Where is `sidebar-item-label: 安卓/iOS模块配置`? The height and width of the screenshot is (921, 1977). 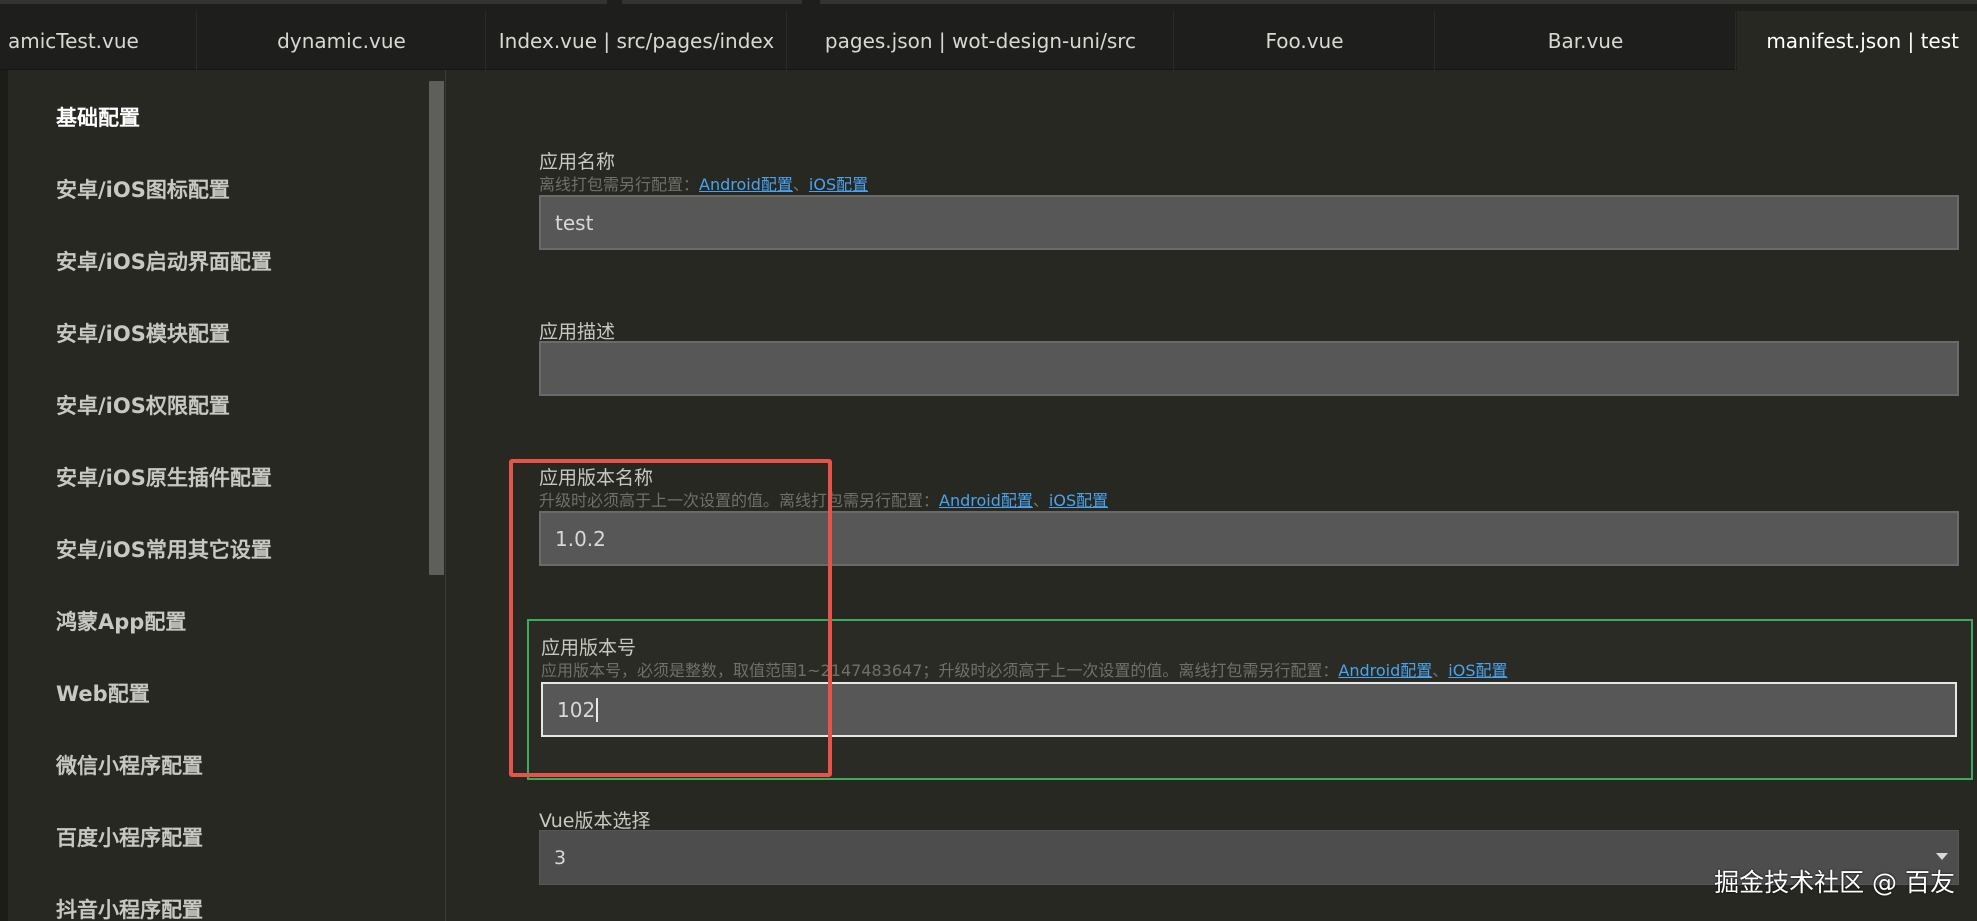
sidebar-item-label: 安卓/iOS模块配置 is located at coordinates (143, 334).